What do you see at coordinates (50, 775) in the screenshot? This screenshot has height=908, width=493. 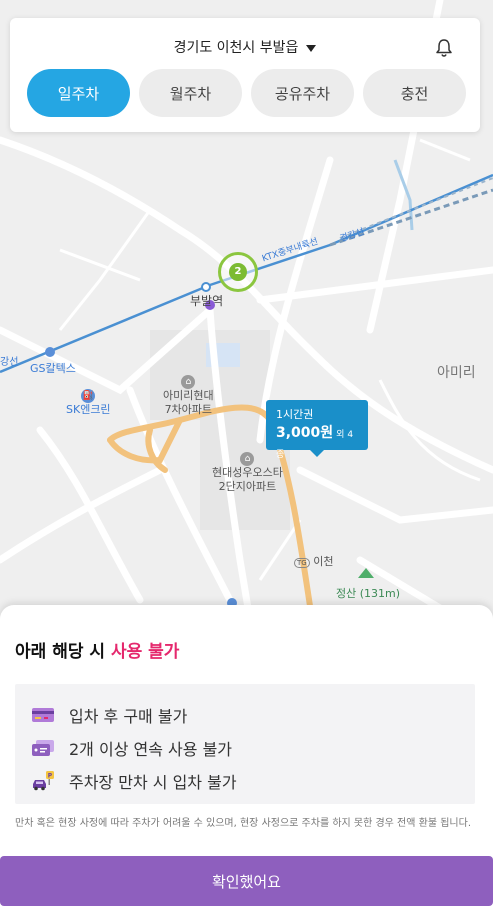 I see `svg-text: P` at bounding box center [50, 775].